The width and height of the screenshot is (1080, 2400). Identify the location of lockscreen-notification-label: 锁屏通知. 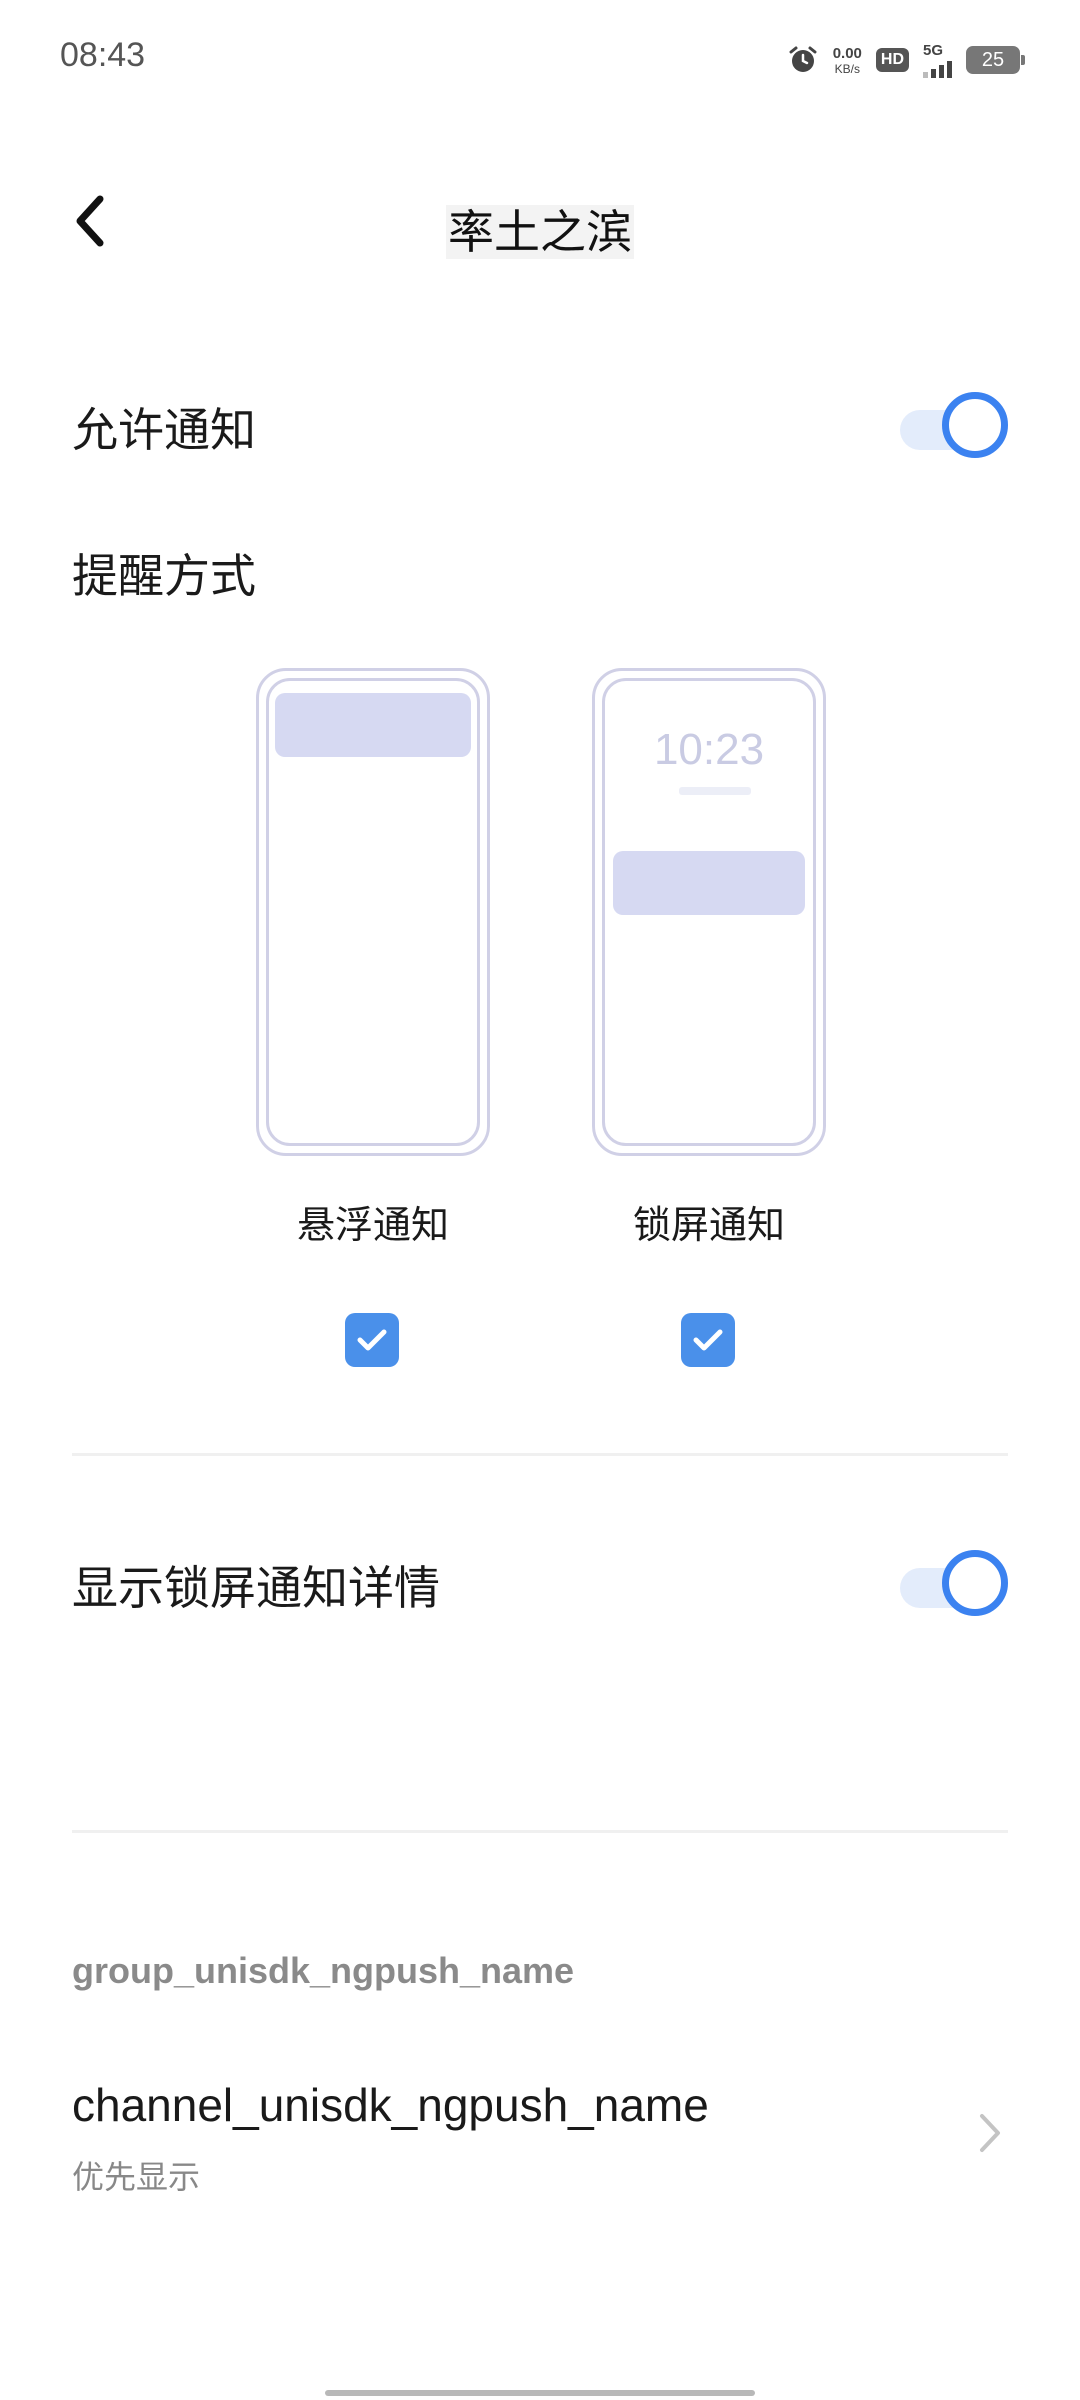
(708, 1225).